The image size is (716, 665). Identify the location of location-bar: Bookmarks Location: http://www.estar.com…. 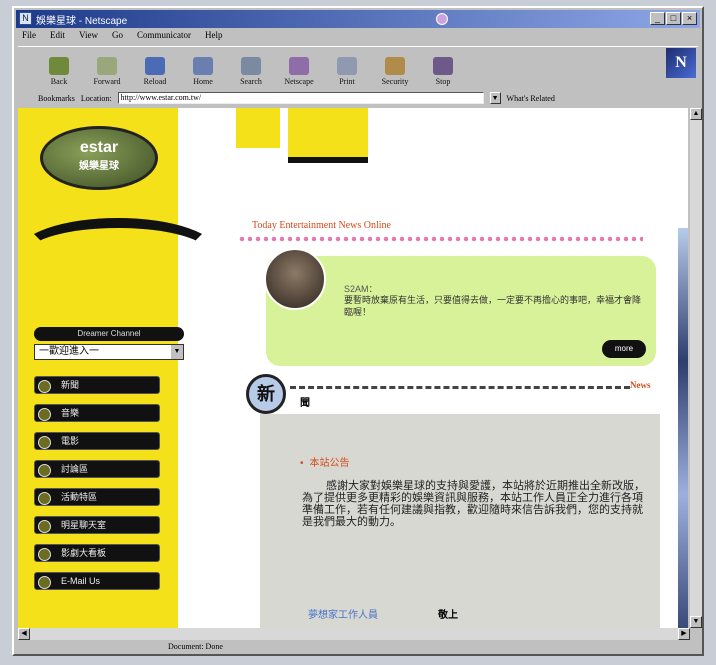
(358, 98).